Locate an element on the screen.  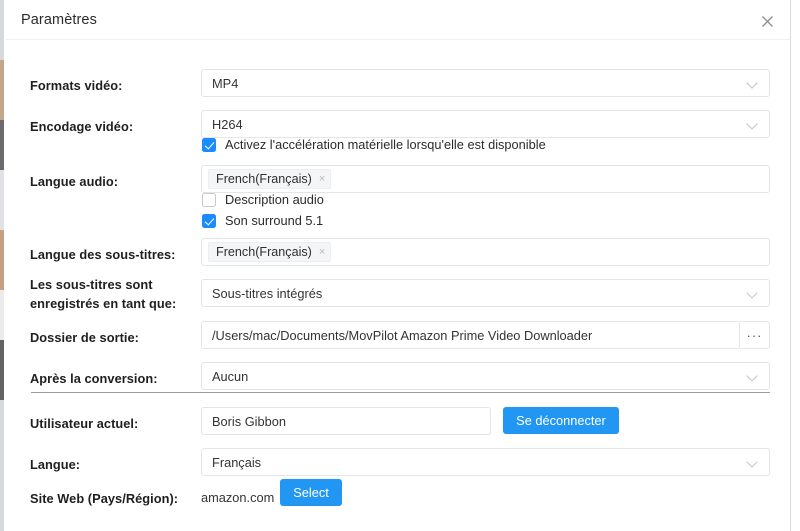
surround-sound-checkbox: Son surround 5.1 is located at coordinates (262, 220).